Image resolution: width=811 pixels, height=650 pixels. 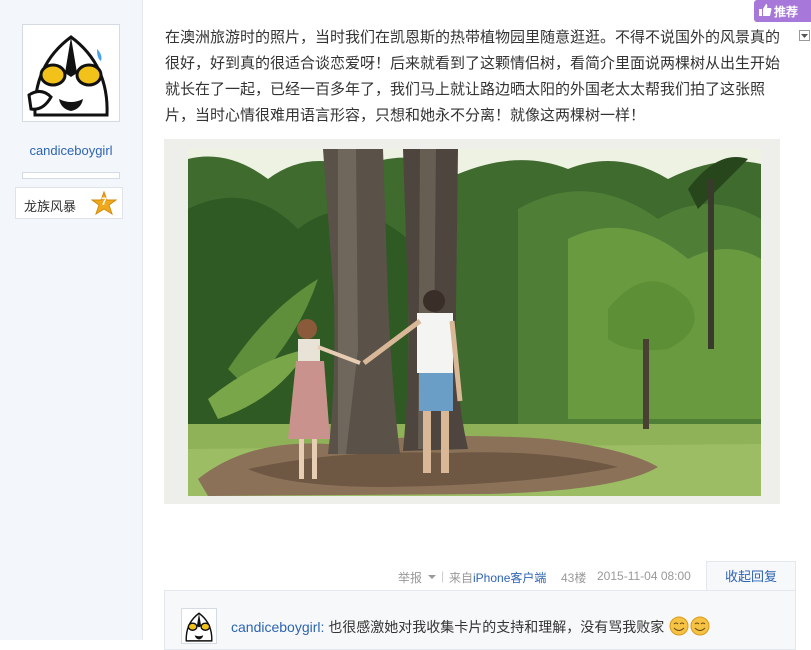 I want to click on source-prefix: 来自, so click(x=461, y=578).